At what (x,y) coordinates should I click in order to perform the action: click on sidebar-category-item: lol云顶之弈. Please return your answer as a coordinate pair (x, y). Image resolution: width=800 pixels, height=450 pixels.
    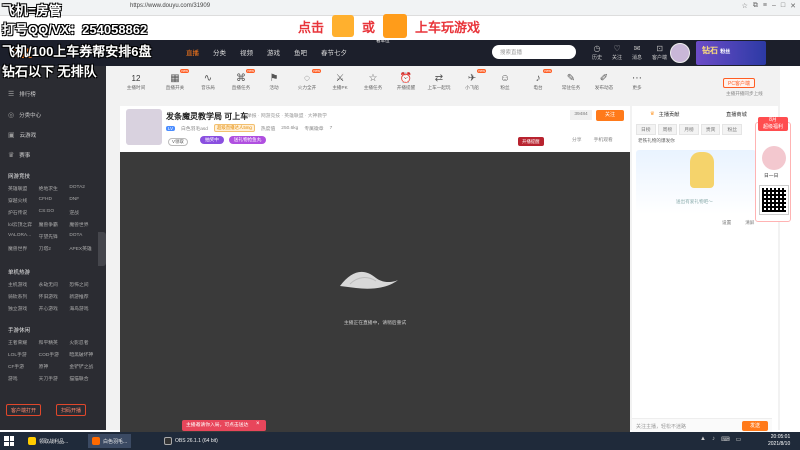
    Looking at the image, I should click on (23, 224).